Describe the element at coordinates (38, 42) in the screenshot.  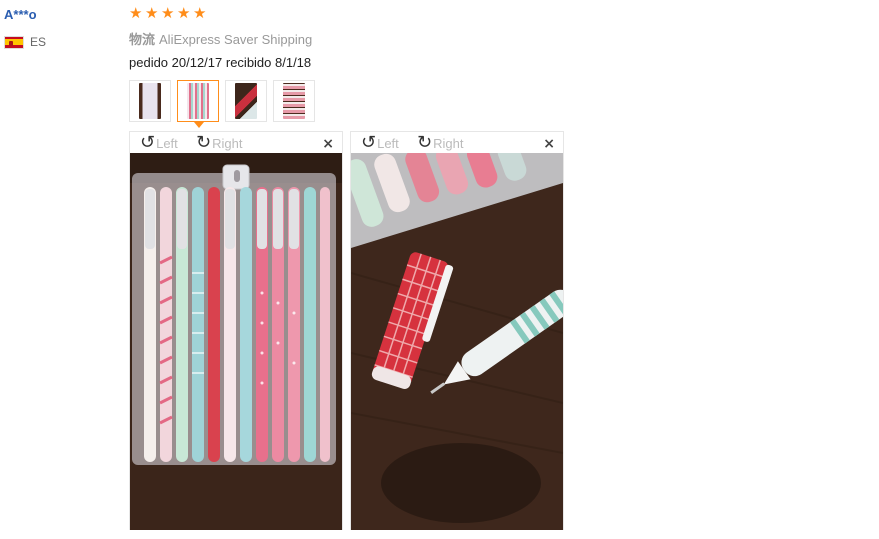
I see `country-code: ES` at that location.